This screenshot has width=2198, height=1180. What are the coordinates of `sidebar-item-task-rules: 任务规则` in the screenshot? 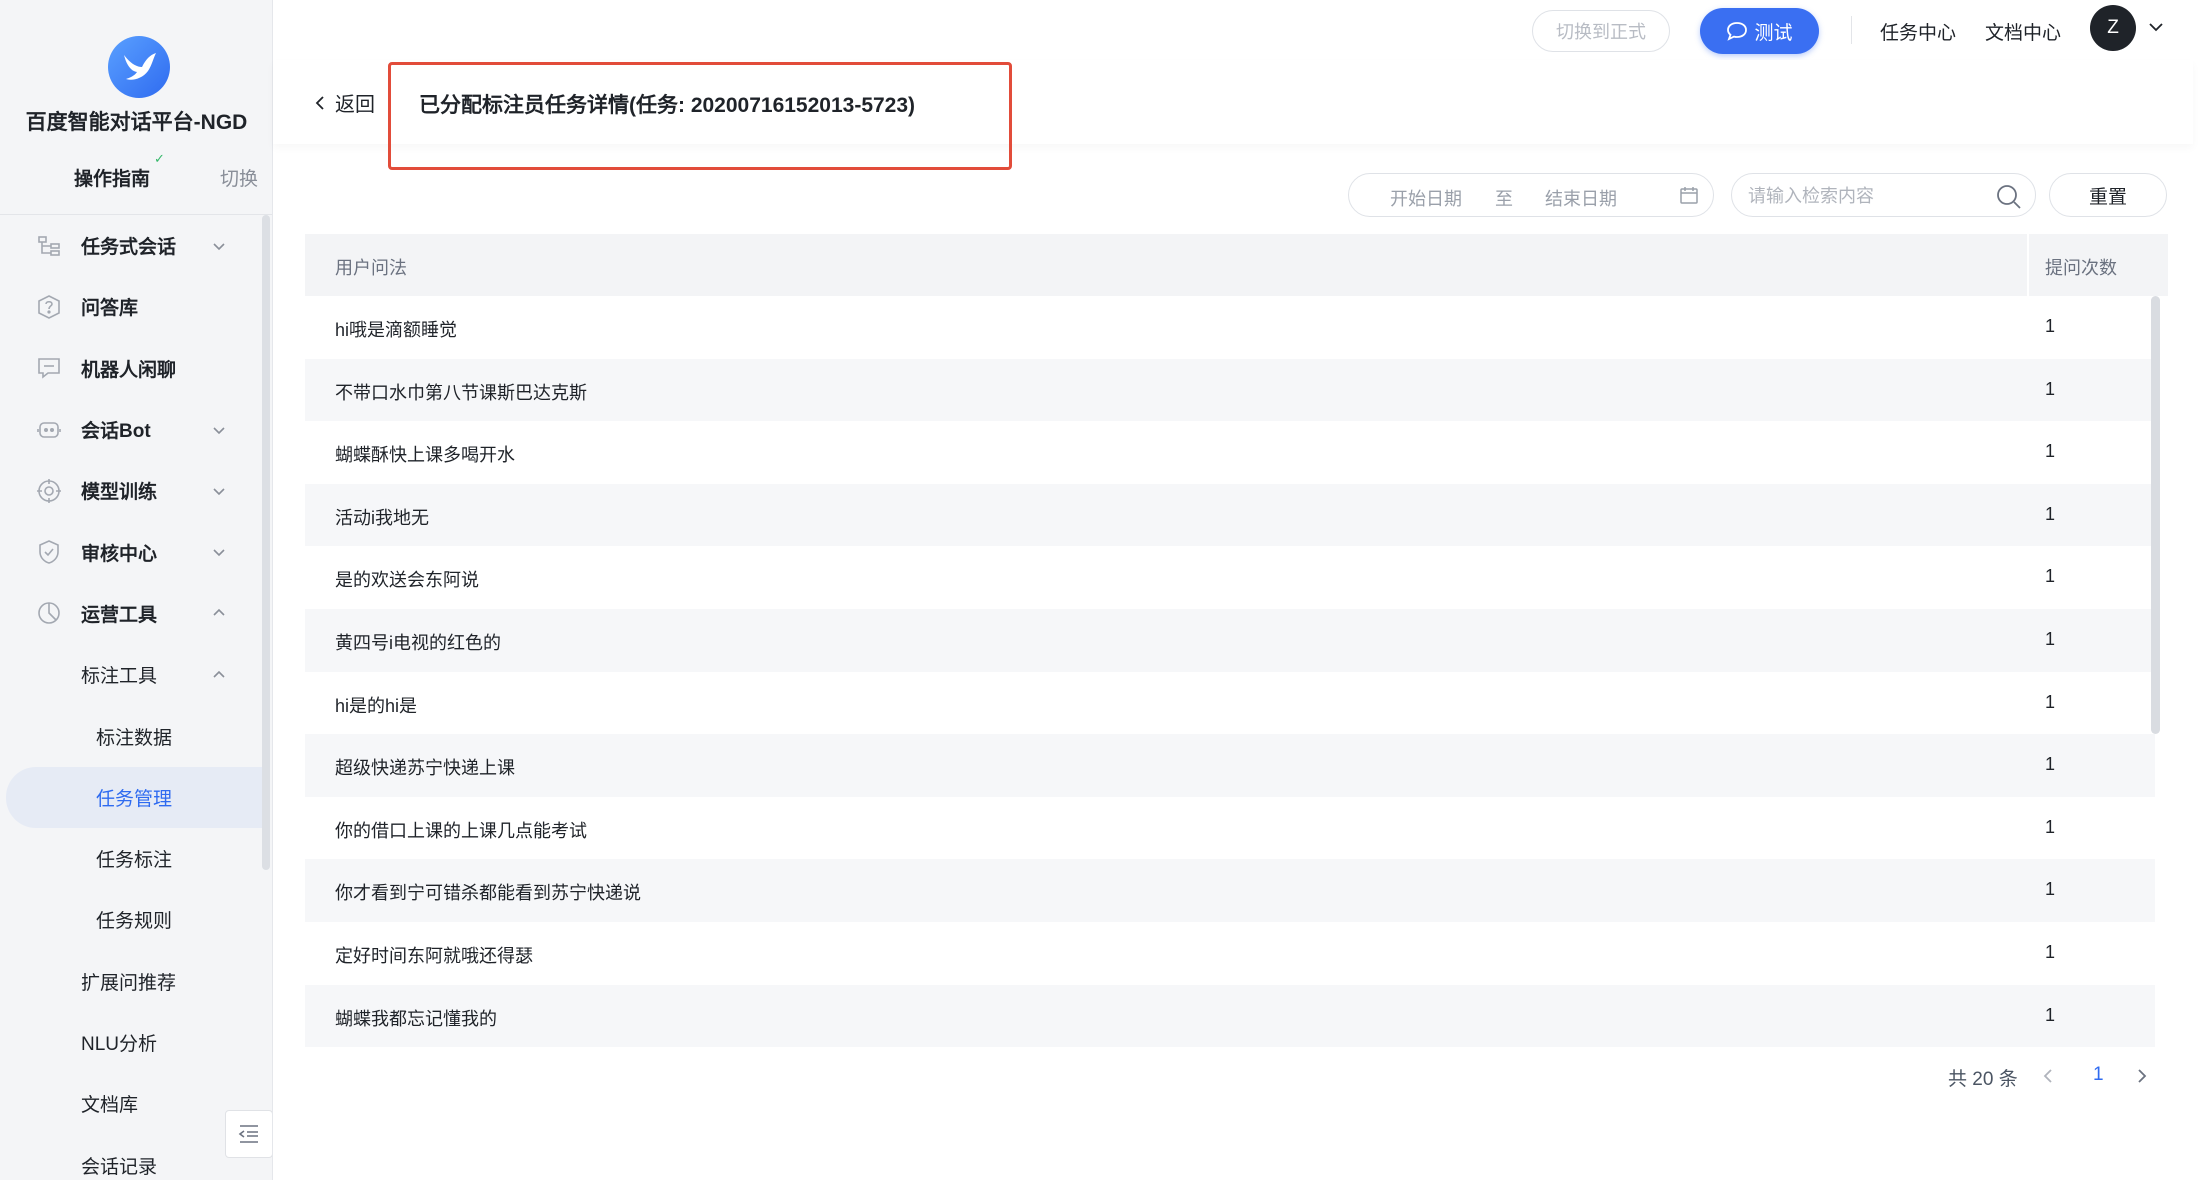 It's located at (131, 919).